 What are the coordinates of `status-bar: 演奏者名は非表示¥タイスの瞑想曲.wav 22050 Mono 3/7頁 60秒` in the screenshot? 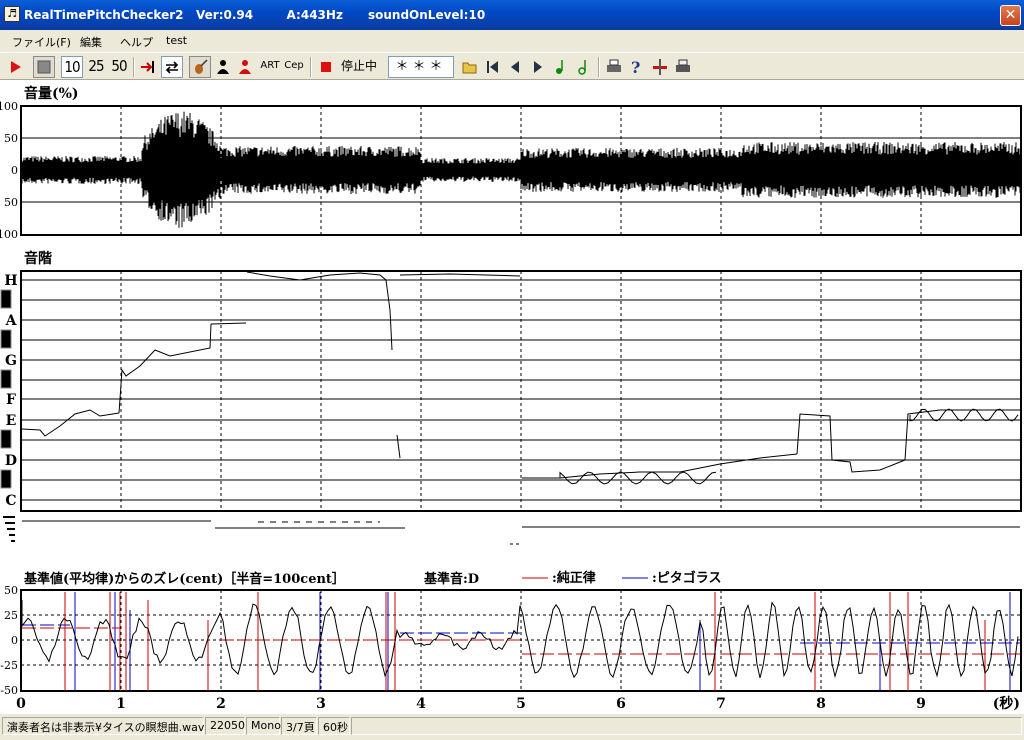 It's located at (512, 727).